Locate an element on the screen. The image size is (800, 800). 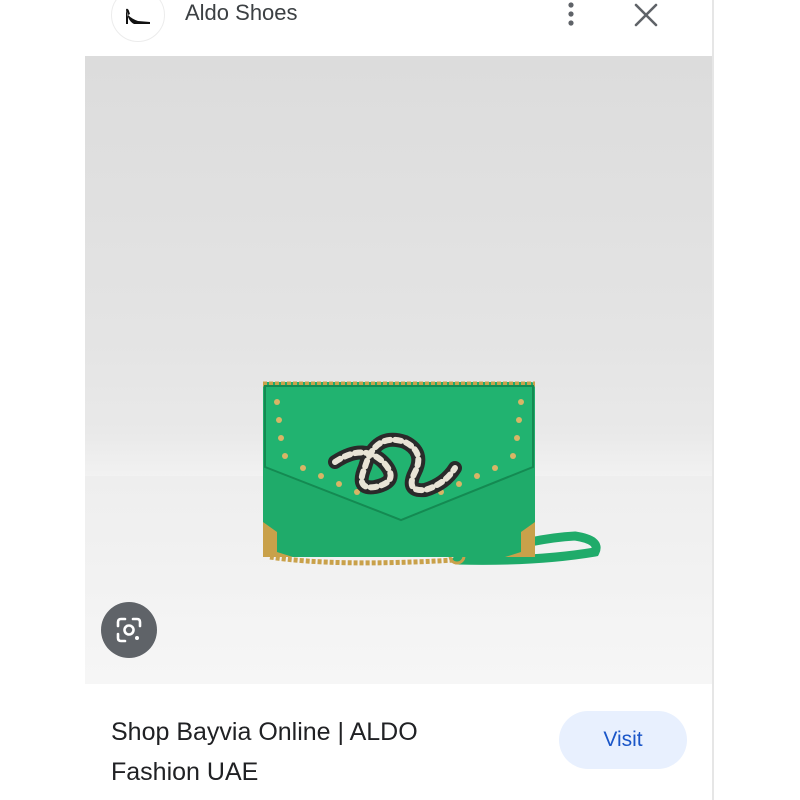
google-lens-icon is located at coordinates (129, 630).